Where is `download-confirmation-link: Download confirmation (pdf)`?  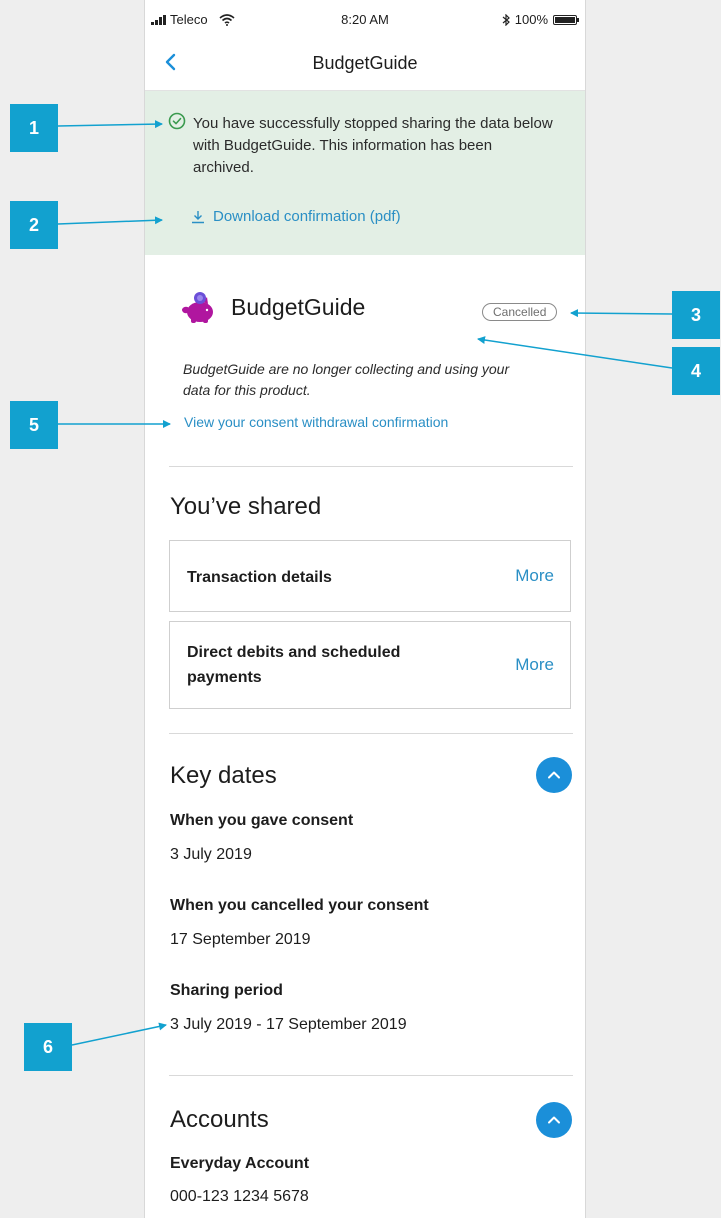 download-confirmation-link: Download confirmation (pdf) is located at coordinates (296, 216).